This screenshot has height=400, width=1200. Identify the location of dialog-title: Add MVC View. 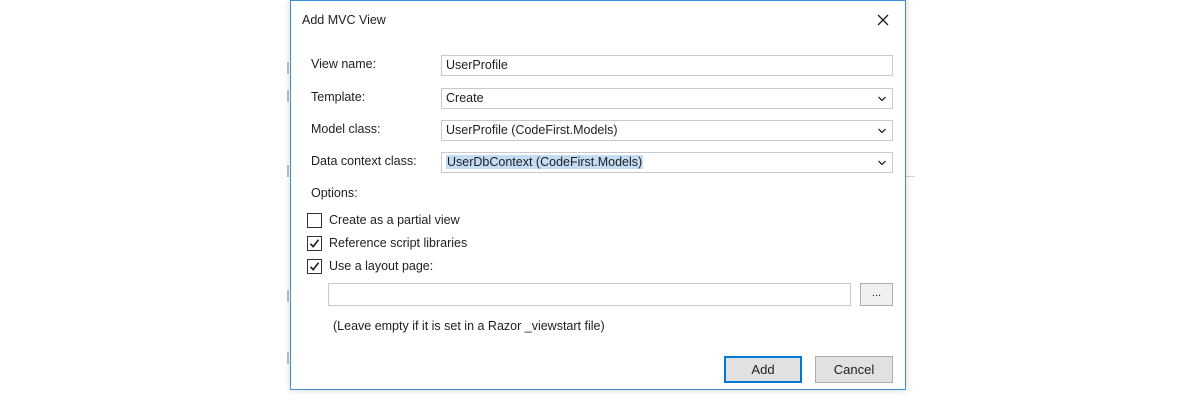
(344, 20).